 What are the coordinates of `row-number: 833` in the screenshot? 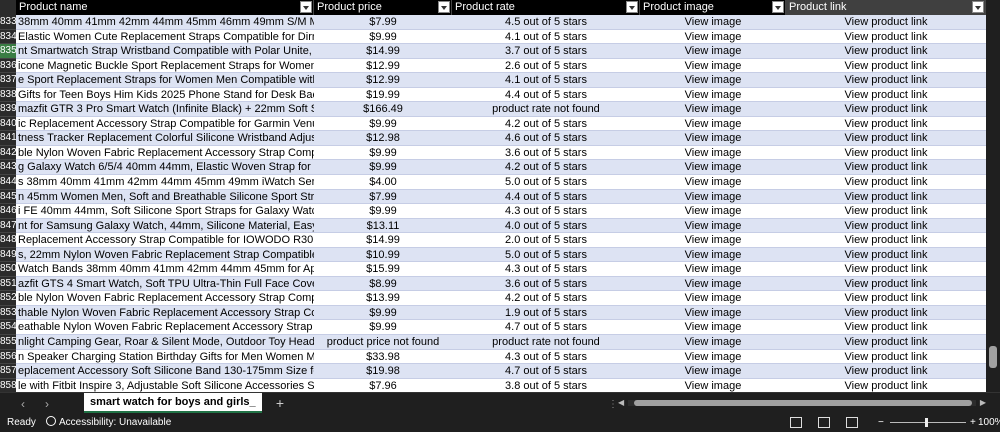 It's located at (8, 22).